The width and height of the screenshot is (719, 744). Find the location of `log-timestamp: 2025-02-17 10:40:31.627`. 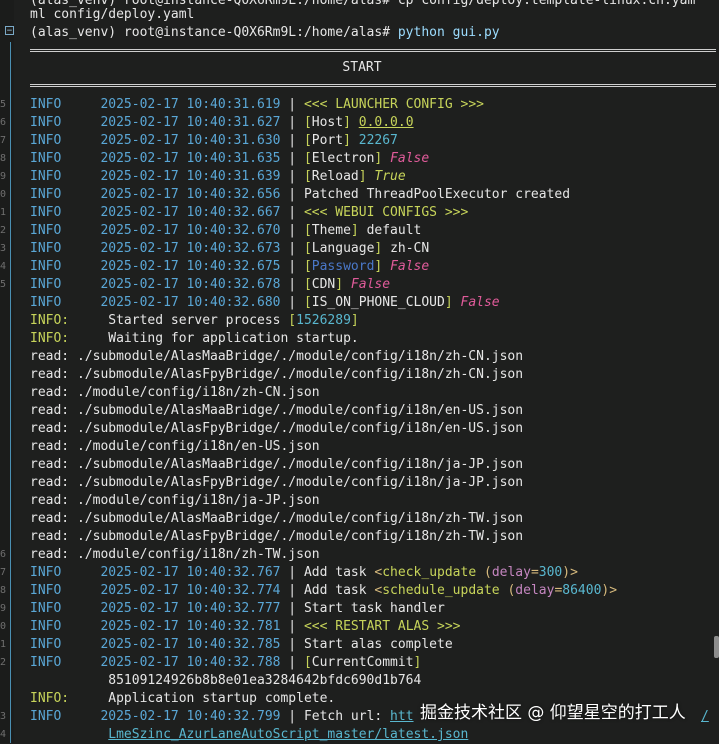

log-timestamp: 2025-02-17 10:40:31.627 is located at coordinates (190, 122).